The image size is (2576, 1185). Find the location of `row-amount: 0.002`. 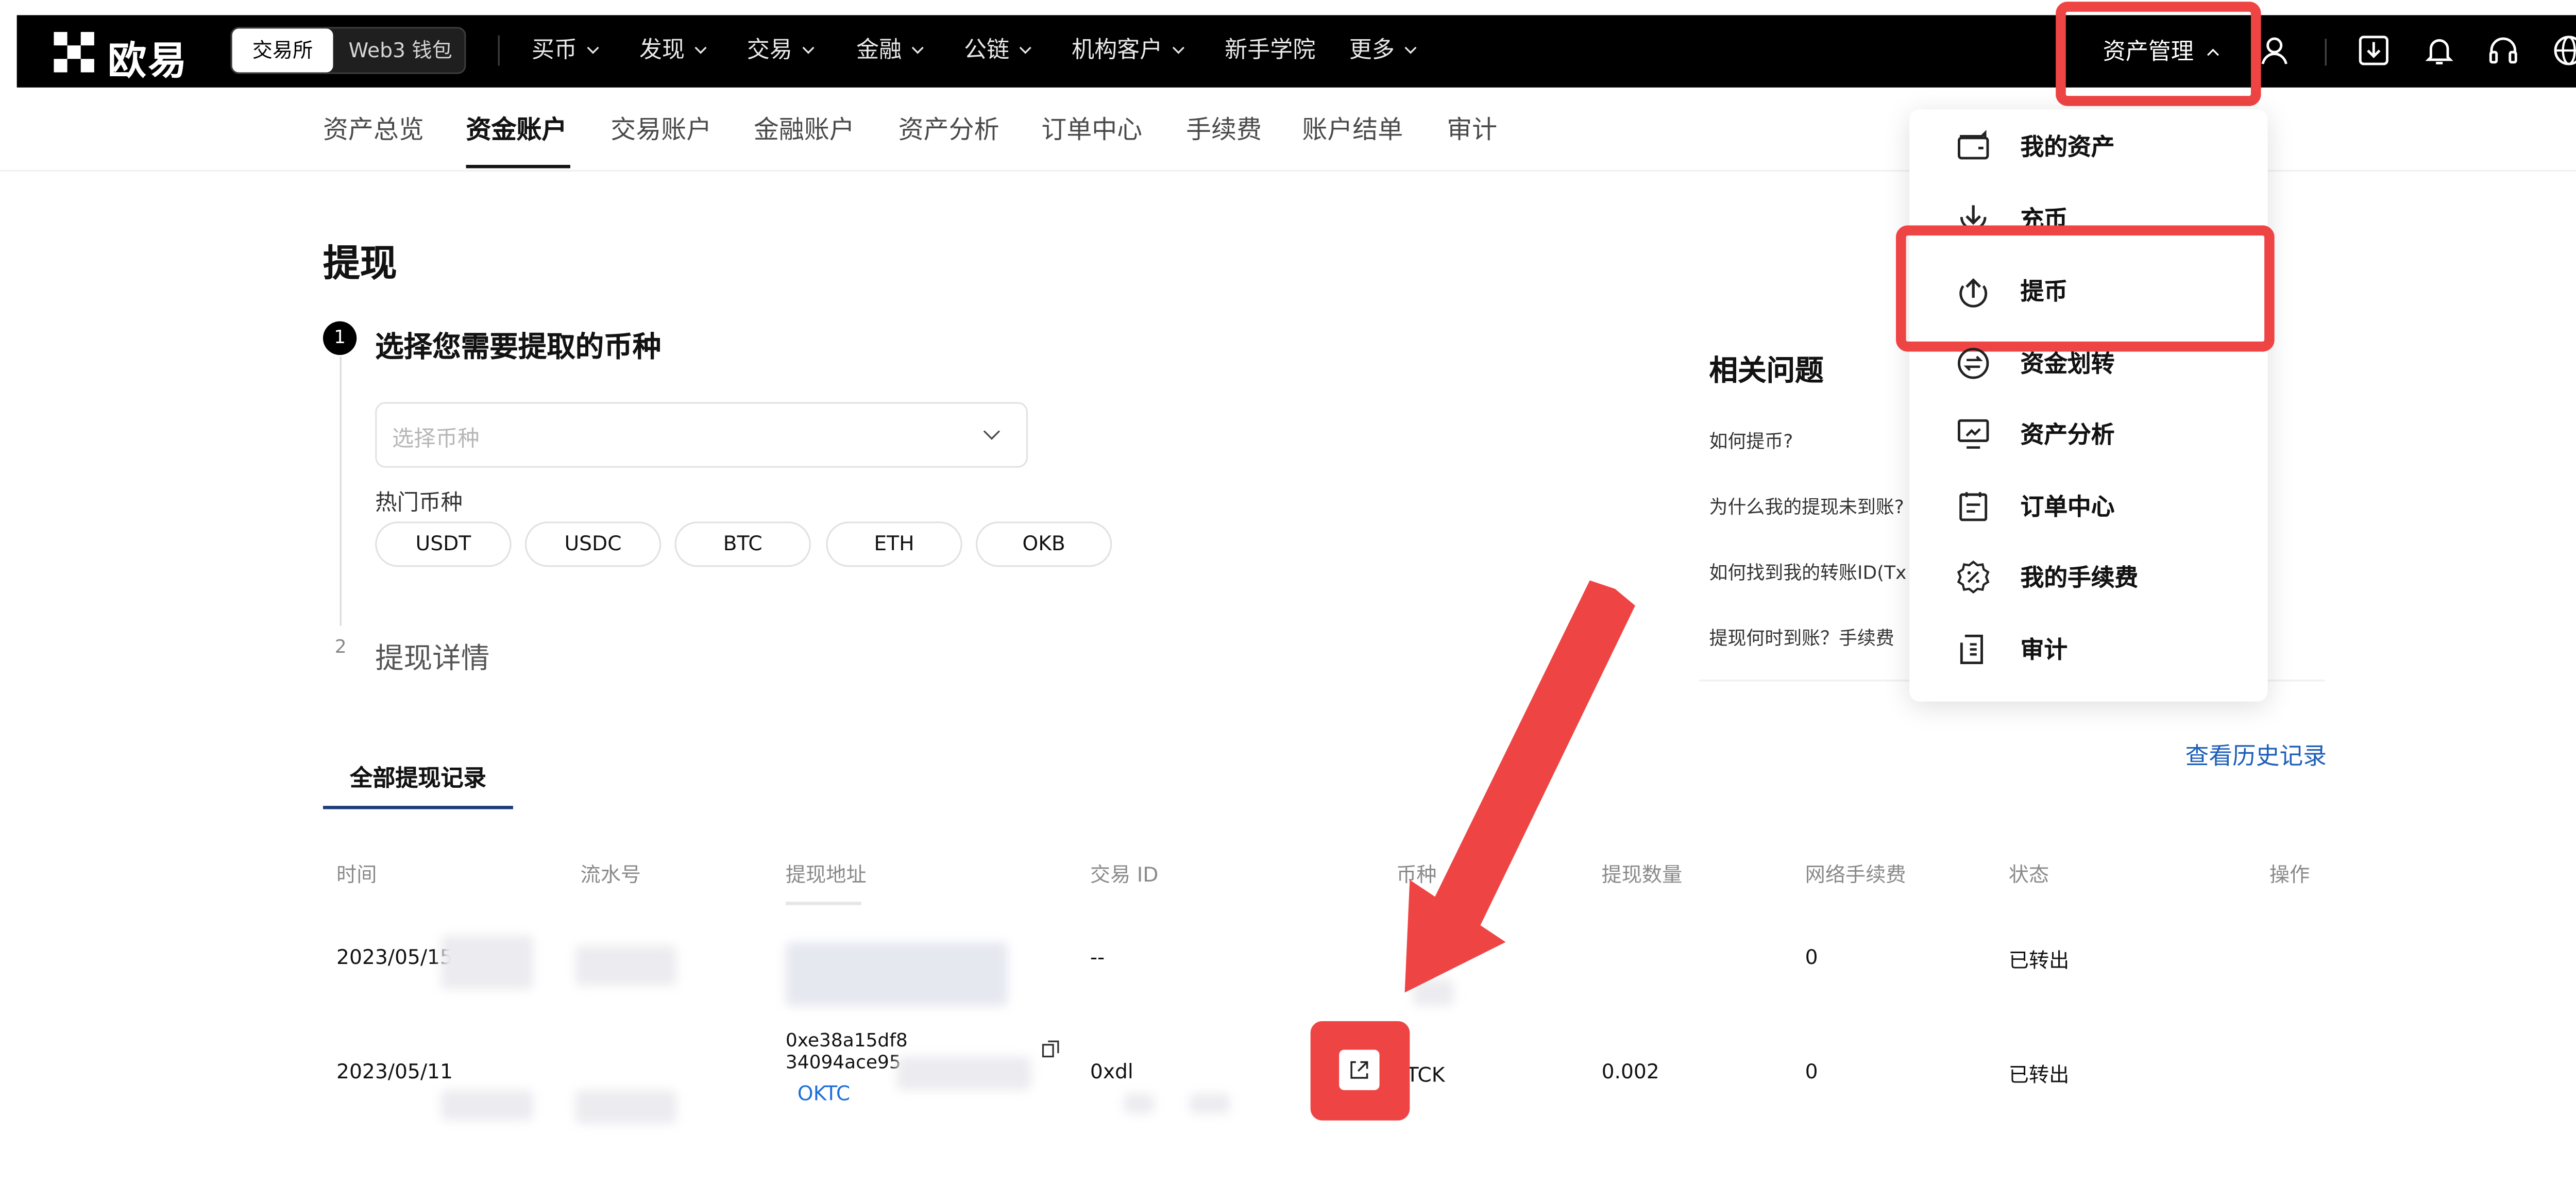

row-amount: 0.002 is located at coordinates (1630, 1072).